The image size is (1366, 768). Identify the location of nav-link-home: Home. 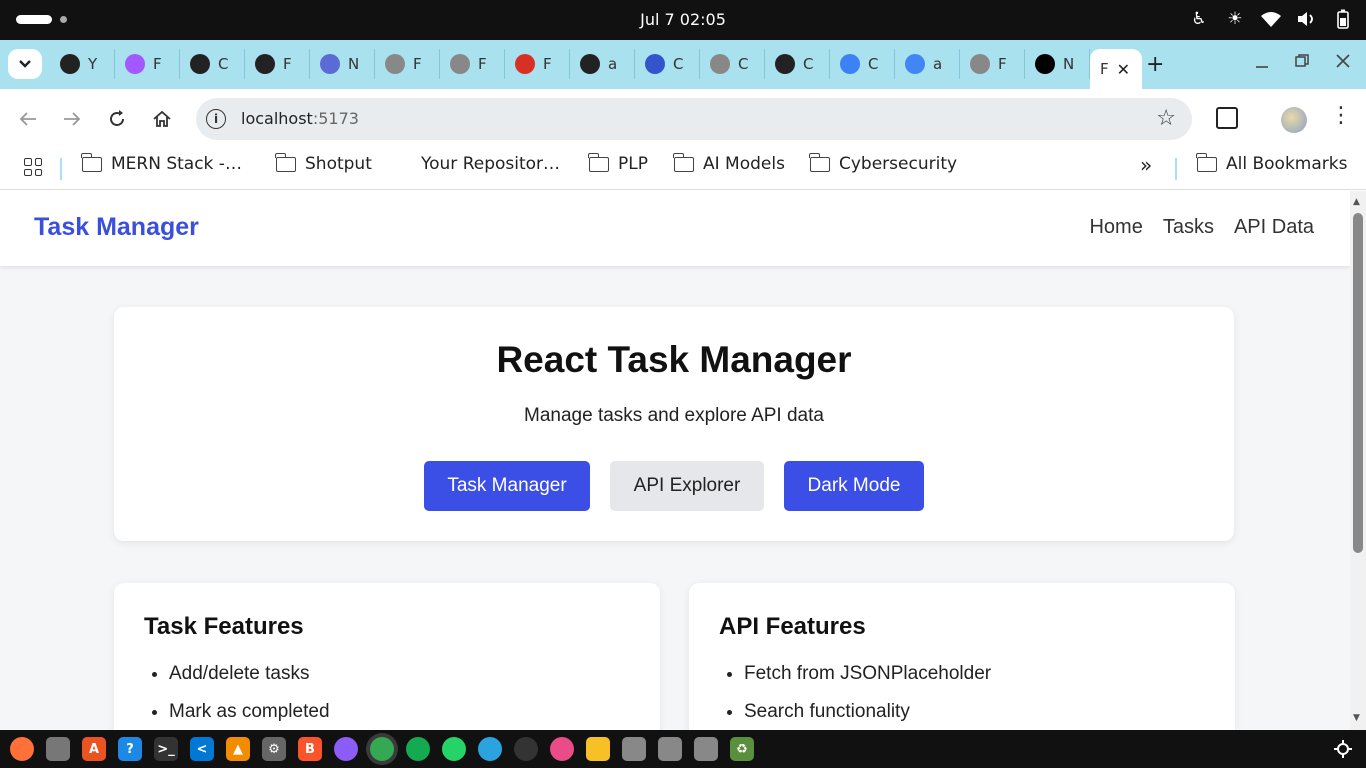
(1115, 227).